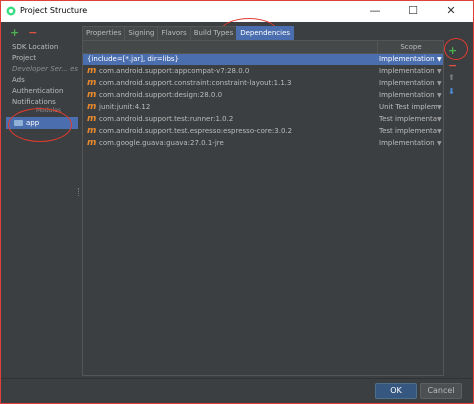 This screenshot has height=404, width=474. What do you see at coordinates (265, 33) in the screenshot?
I see `tab-dependencies: Dependencies` at bounding box center [265, 33].